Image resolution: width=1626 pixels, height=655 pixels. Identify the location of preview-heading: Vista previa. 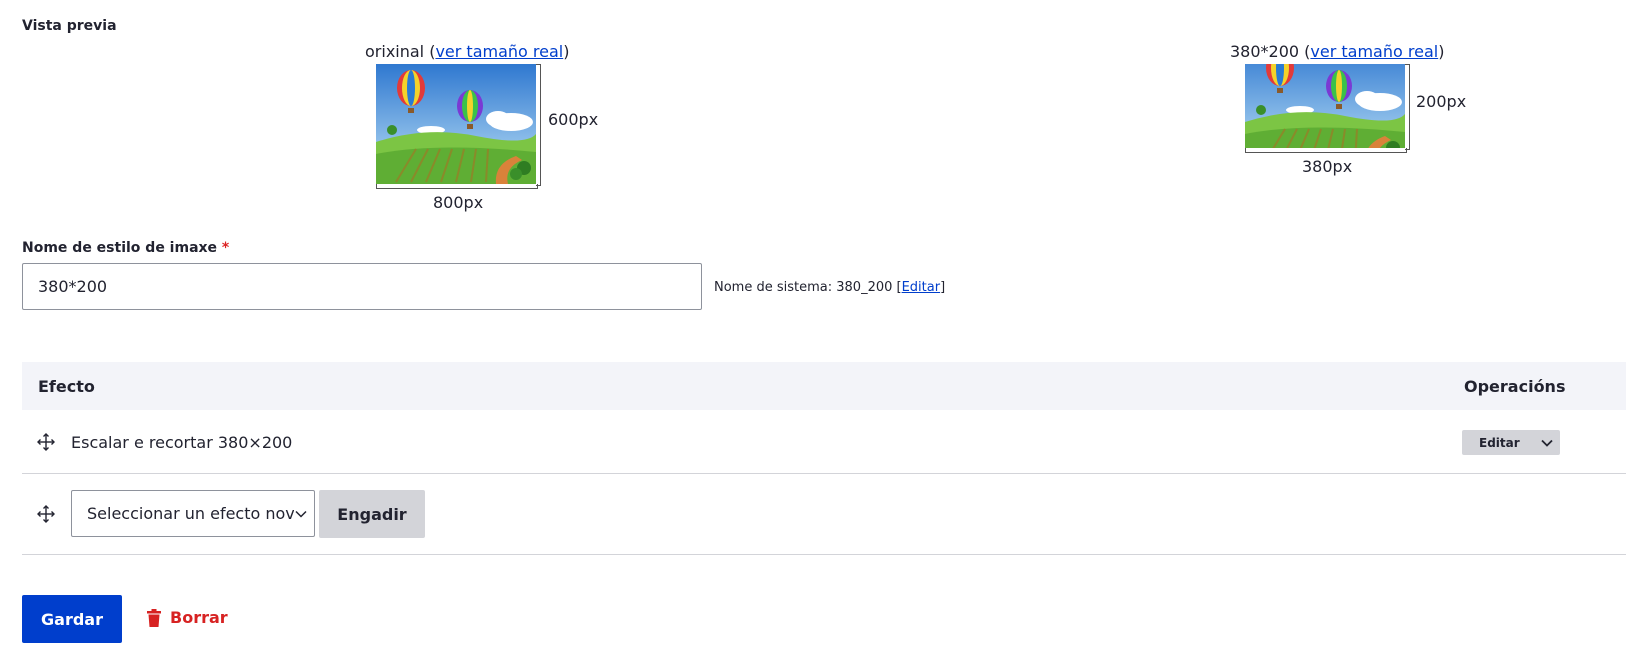
(69, 26).